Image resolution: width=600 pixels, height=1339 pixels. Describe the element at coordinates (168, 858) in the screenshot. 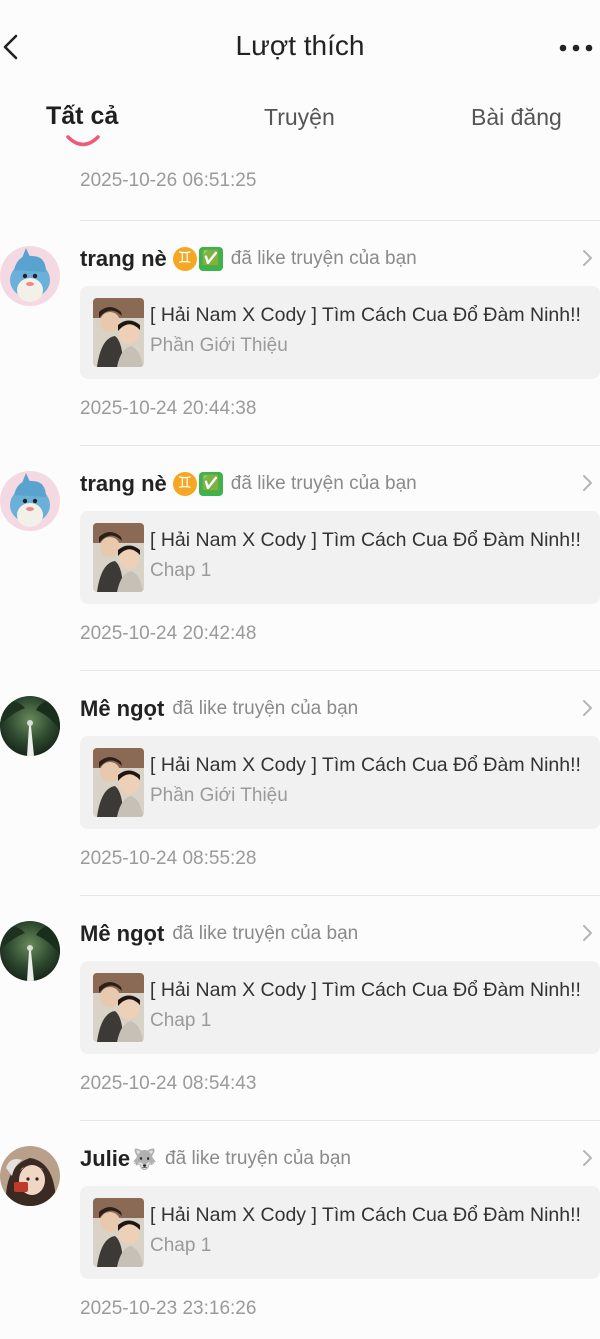

I see `timestamp: 2025-10-24 08:55:28` at that location.